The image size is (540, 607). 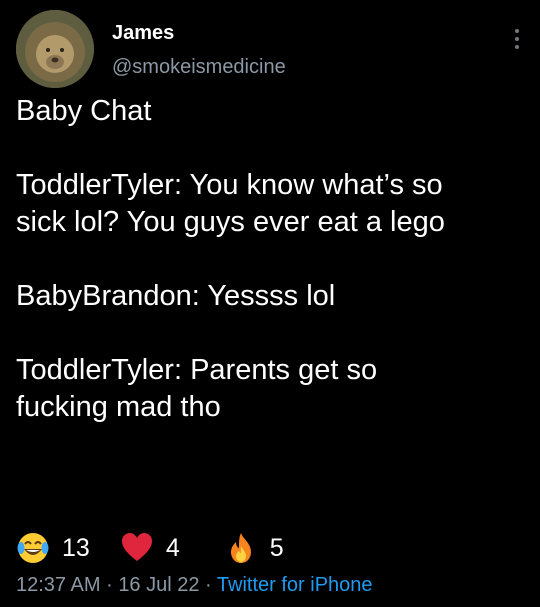 What do you see at coordinates (176, 296) in the screenshot?
I see `tweet-line: BabyBrandon: Yessss lol` at bounding box center [176, 296].